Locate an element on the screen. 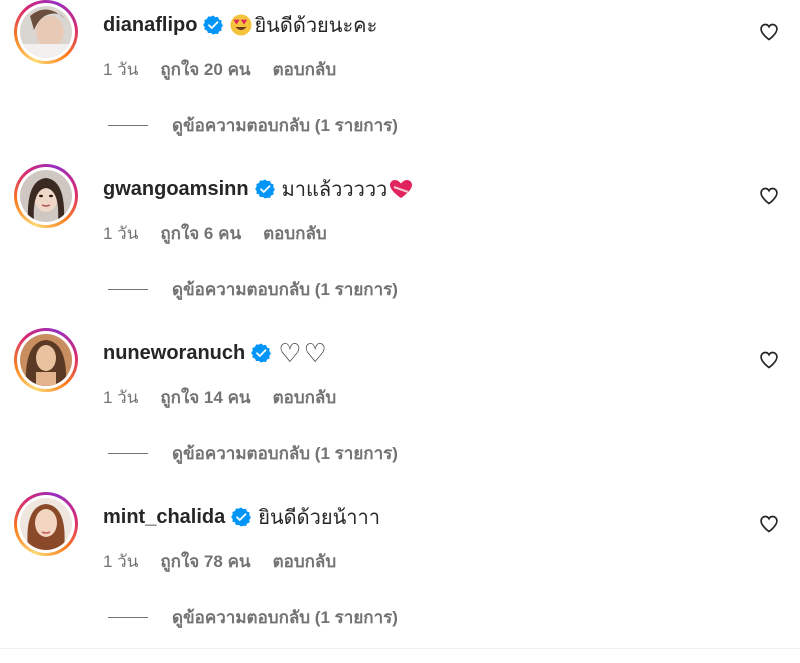  comment-meta: 1 วัน ถูกใจ 78 คน ตอบกลับ is located at coordinates (219, 561).